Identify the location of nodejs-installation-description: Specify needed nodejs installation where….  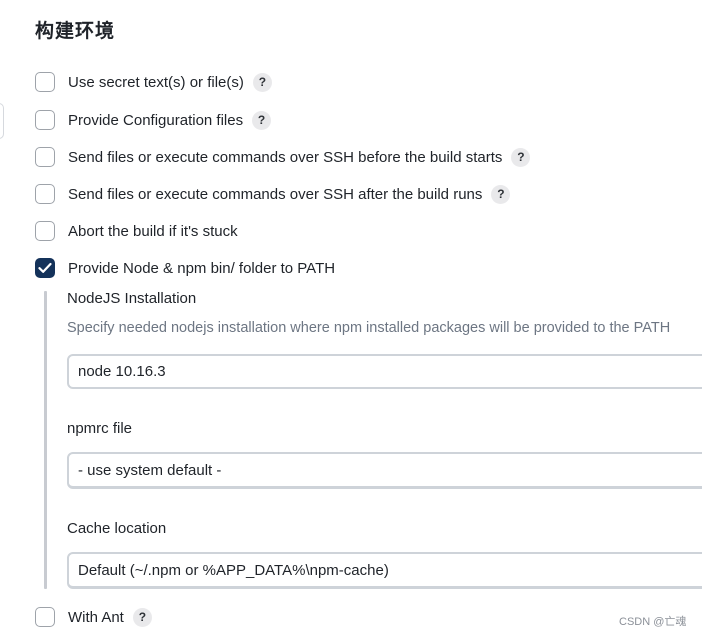
(369, 328).